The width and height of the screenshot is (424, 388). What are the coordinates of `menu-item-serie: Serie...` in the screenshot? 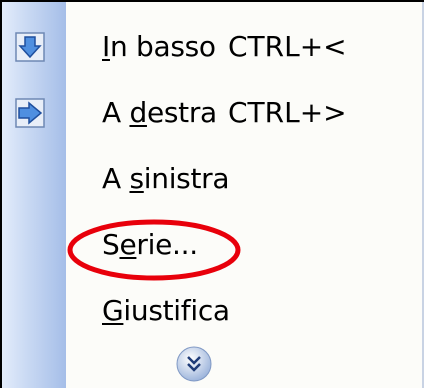 It's located at (245, 247).